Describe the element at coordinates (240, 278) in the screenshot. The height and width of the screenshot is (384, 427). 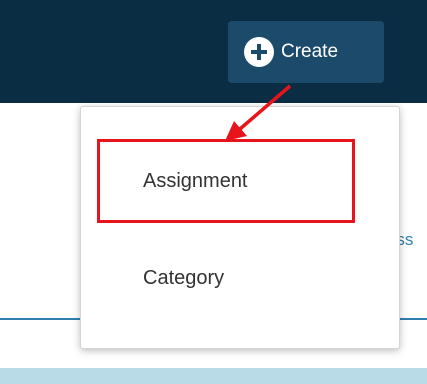
I see `menu-item-category: Category` at that location.